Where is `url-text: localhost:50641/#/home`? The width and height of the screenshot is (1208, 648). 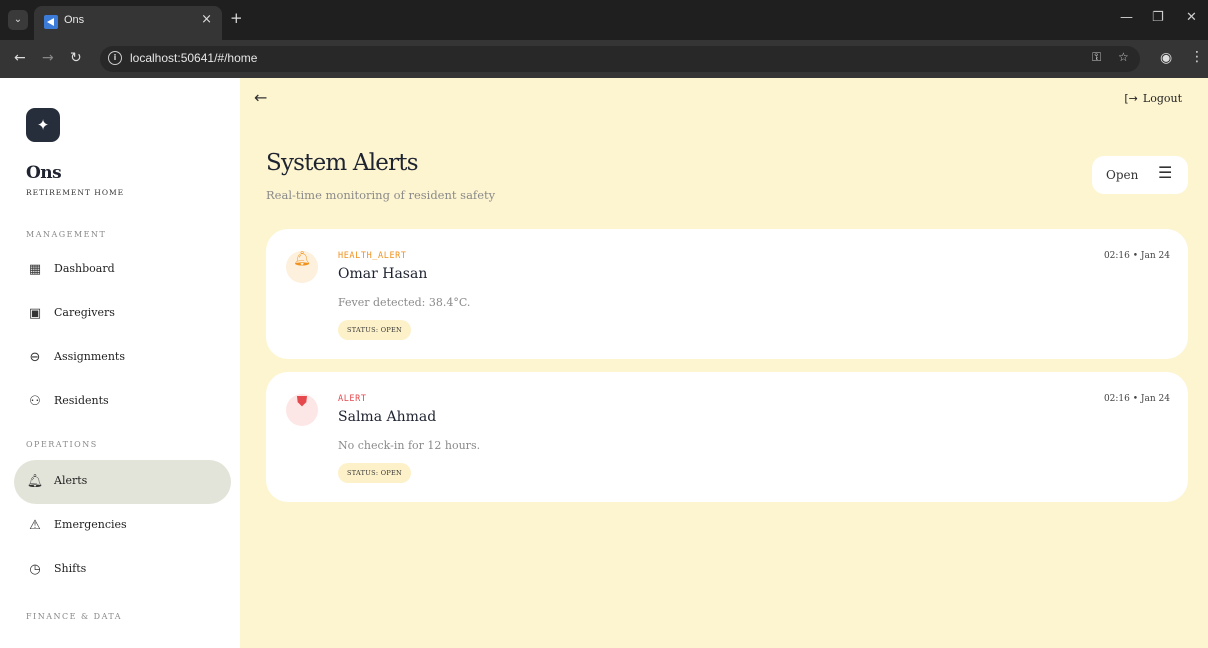 url-text: localhost:50641/#/home is located at coordinates (194, 58).